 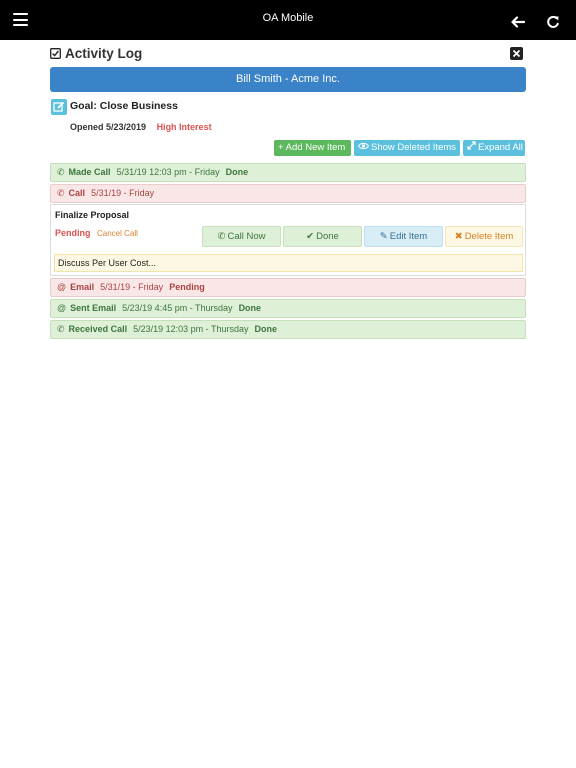 What do you see at coordinates (458, 236) in the screenshot?
I see `x-icon: ✖` at bounding box center [458, 236].